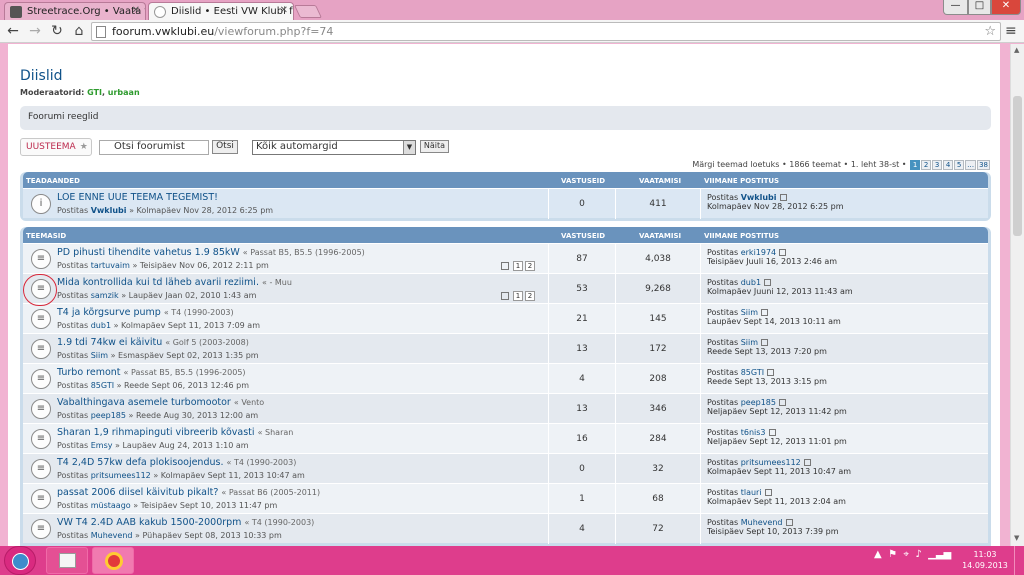 This screenshot has width=1024, height=575. I want to click on moderator-link: urbaan, so click(124, 92).